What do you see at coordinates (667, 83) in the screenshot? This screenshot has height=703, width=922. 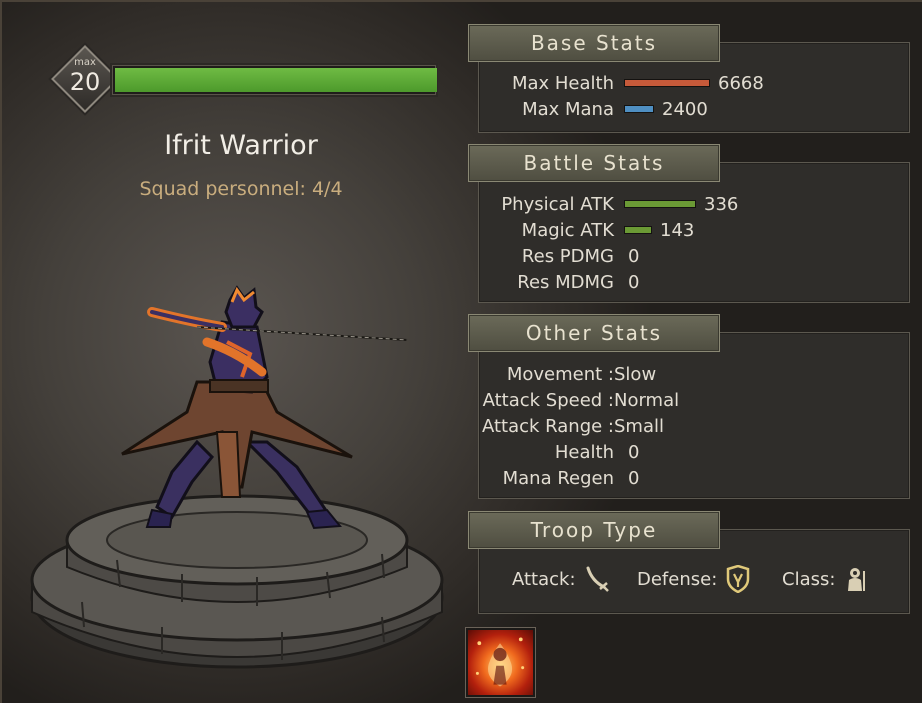 I see `health-bar` at bounding box center [667, 83].